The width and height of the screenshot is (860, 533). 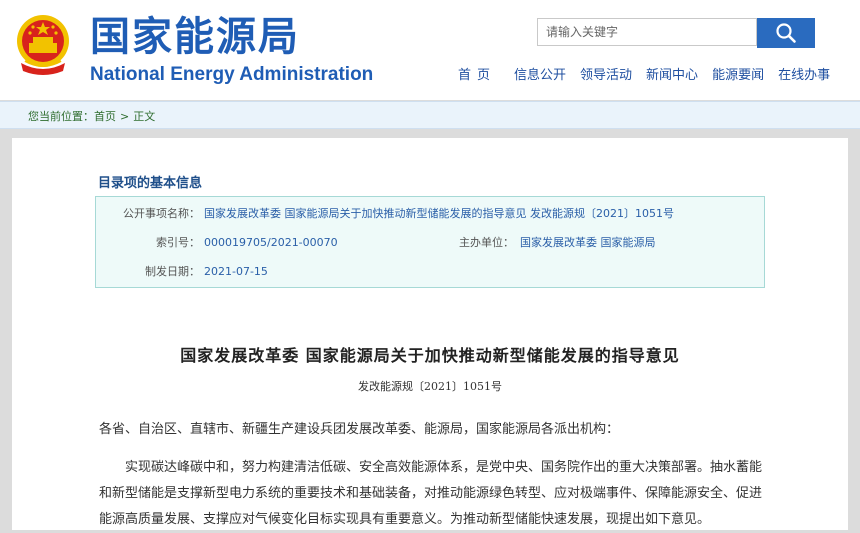 I want to click on site-title-cn: 国家能源局, so click(x=195, y=37).